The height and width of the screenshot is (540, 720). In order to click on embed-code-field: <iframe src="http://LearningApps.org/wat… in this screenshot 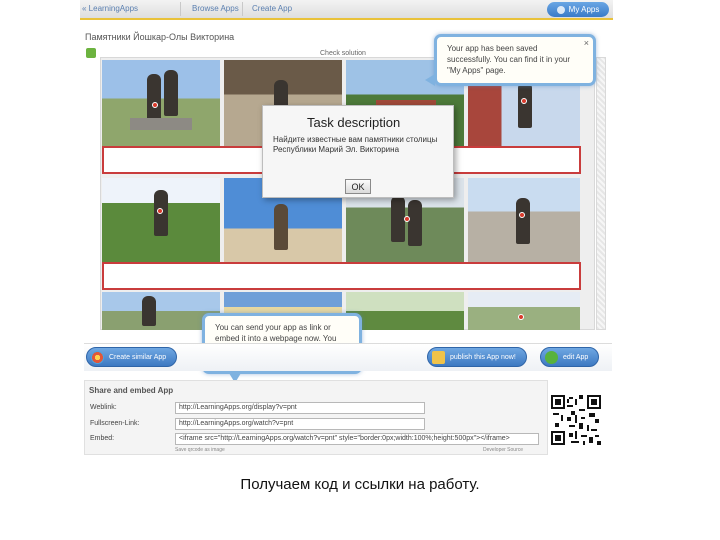, I will do `click(357, 439)`.